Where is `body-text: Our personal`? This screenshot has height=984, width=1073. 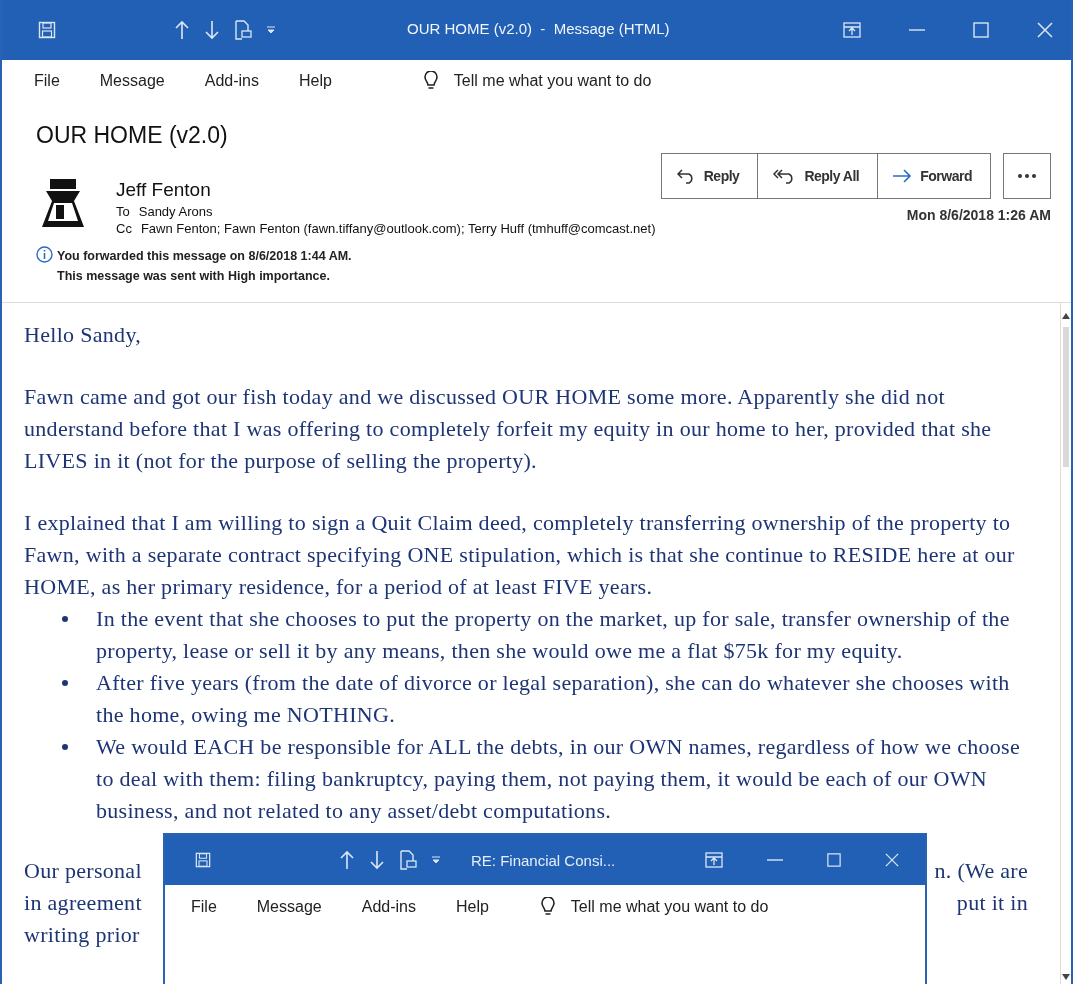
body-text: Our personal is located at coordinates (83, 871).